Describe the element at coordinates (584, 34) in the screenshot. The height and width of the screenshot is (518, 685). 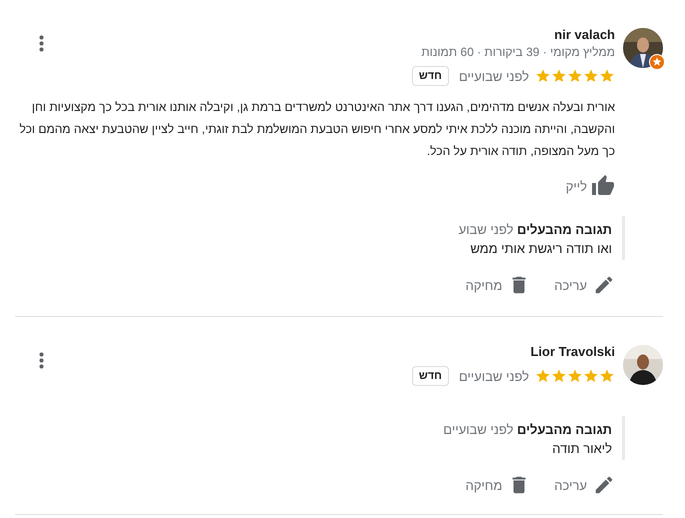
I see `reviewer-name: nir valach` at that location.